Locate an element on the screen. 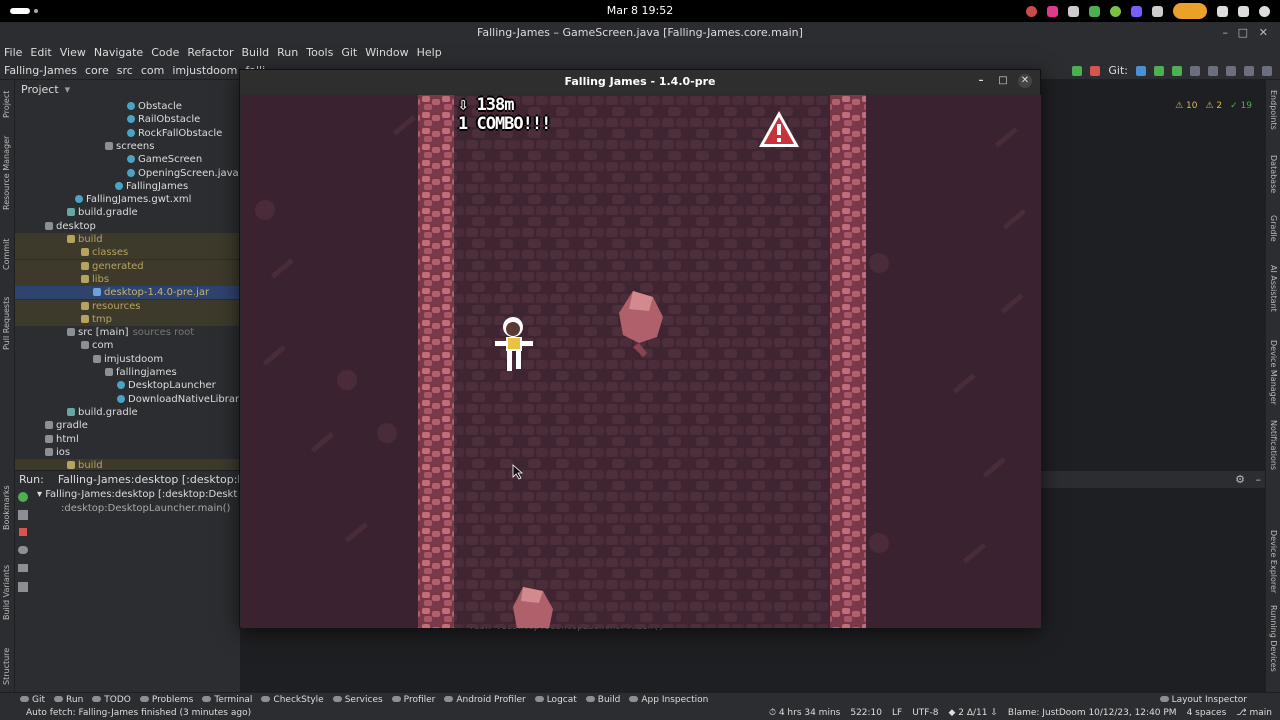 Image resolution: width=1280 pixels, height=720 pixels. tree-item: RockFallObstacle is located at coordinates (127, 133).